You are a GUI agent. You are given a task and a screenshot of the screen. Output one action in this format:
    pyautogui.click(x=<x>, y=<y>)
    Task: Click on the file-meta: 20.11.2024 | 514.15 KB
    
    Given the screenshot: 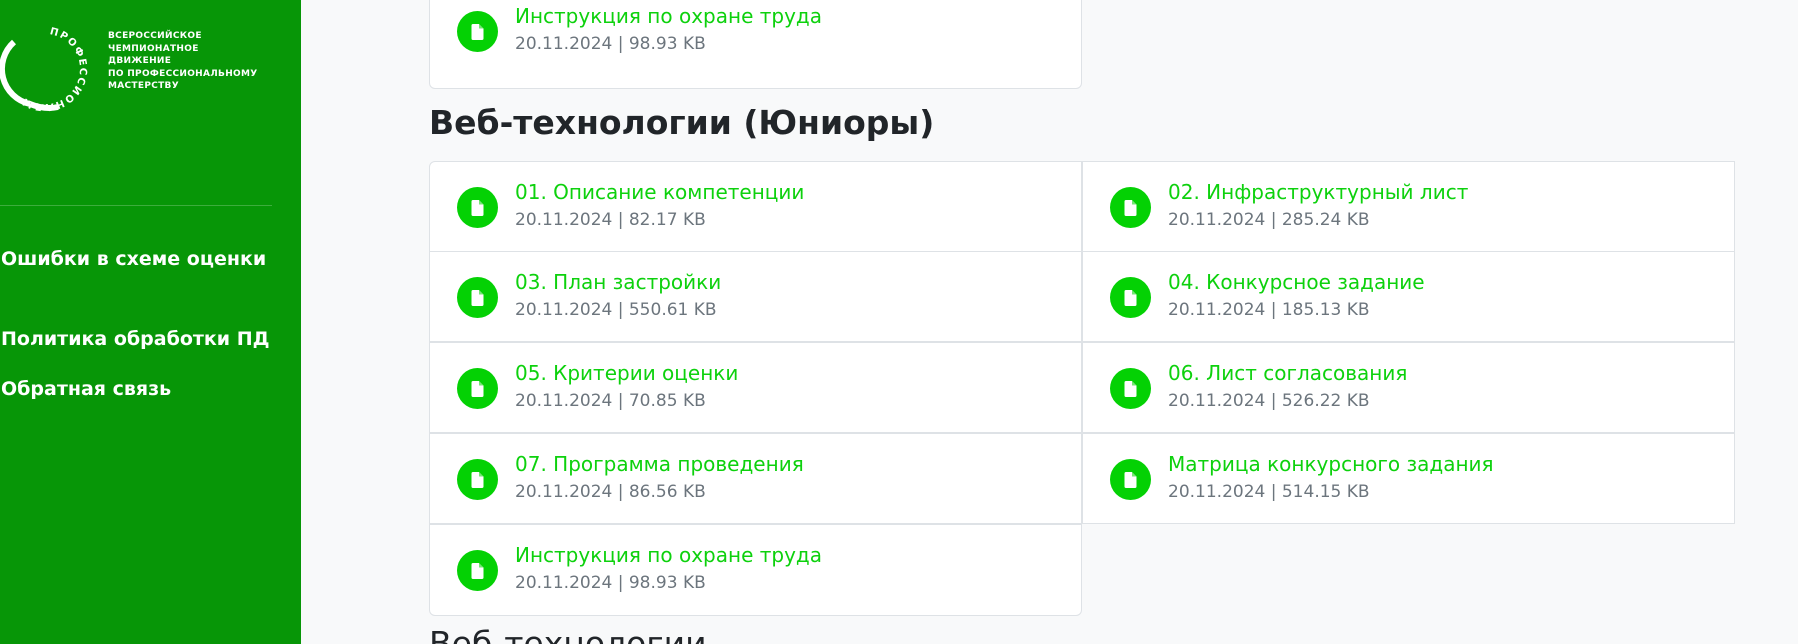 What is the action you would take?
    pyautogui.click(x=1269, y=492)
    